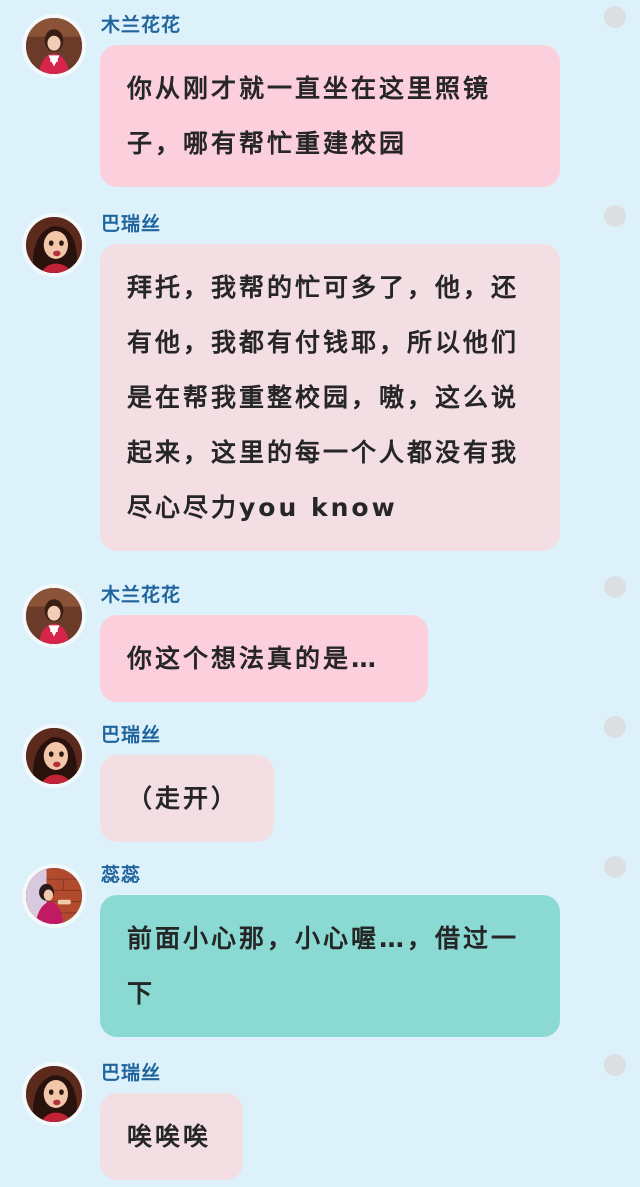 The width and height of the screenshot is (640, 1187). Describe the element at coordinates (187, 798) in the screenshot. I see `message-bubble: （走开）` at that location.